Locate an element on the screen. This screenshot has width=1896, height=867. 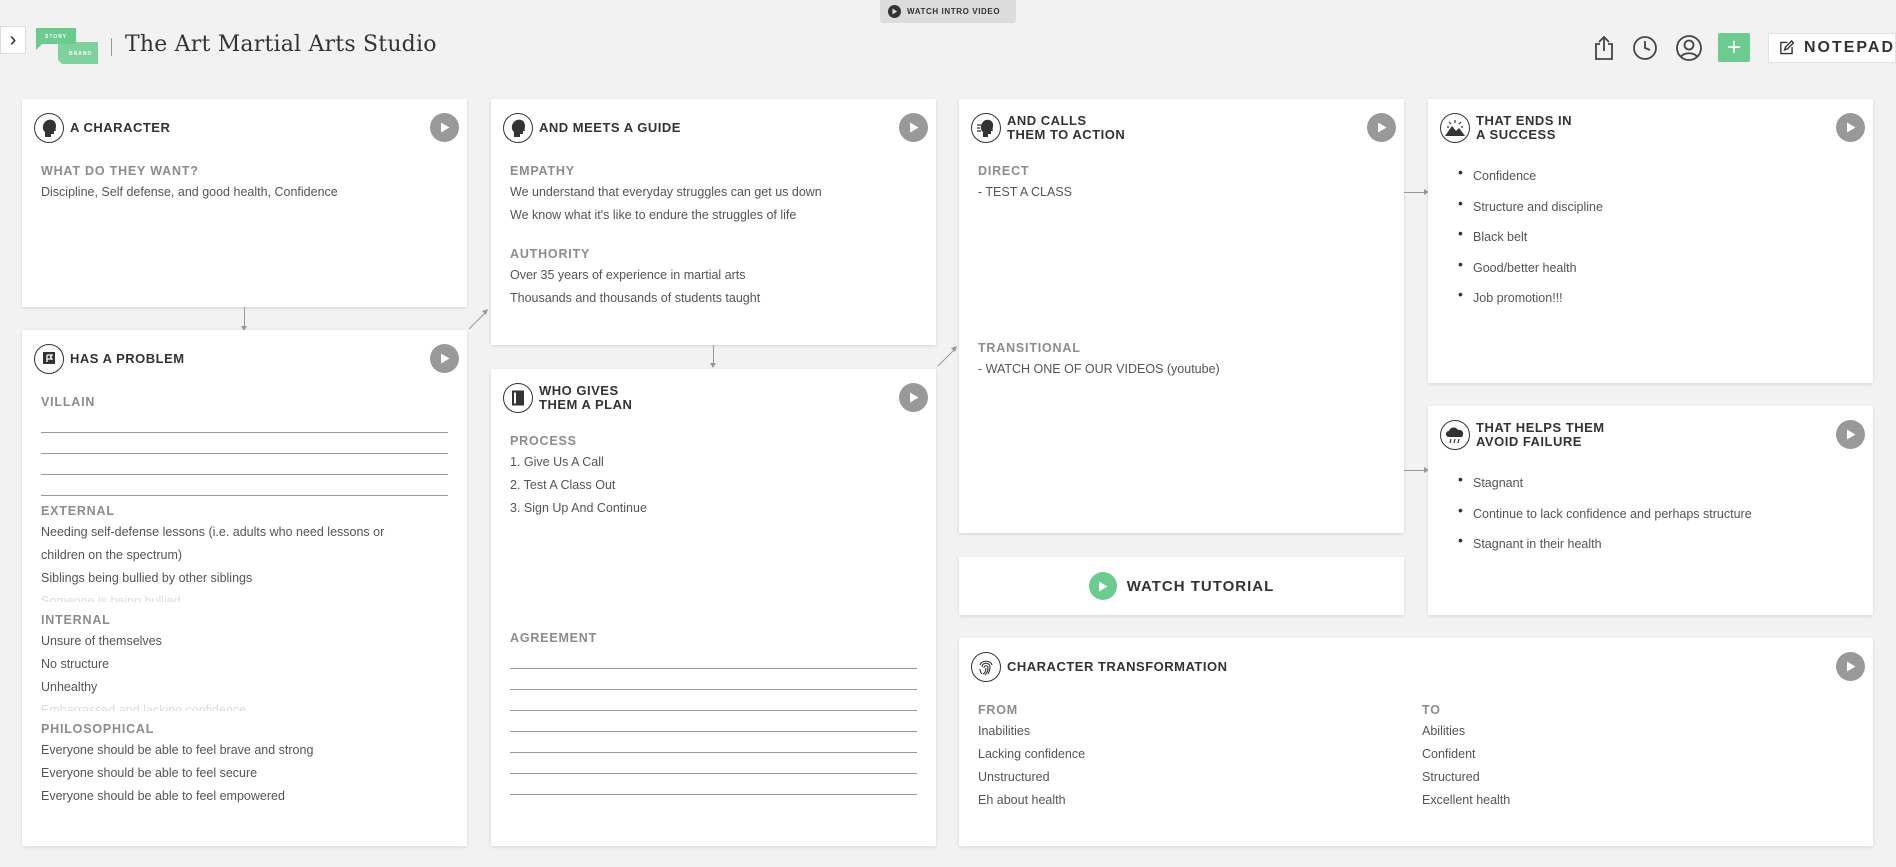
to-line: Abilities is located at coordinates (1622, 731).